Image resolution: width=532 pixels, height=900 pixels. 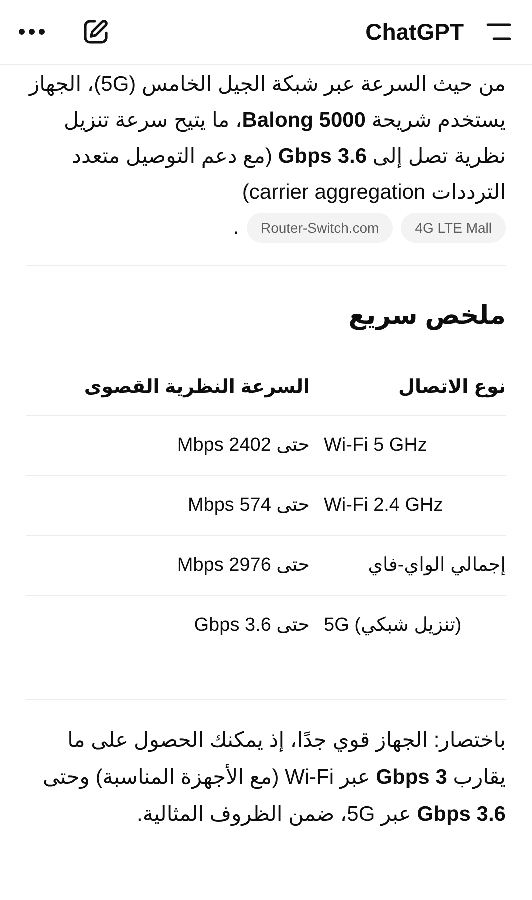 I want to click on edit-icon, so click(x=96, y=32).